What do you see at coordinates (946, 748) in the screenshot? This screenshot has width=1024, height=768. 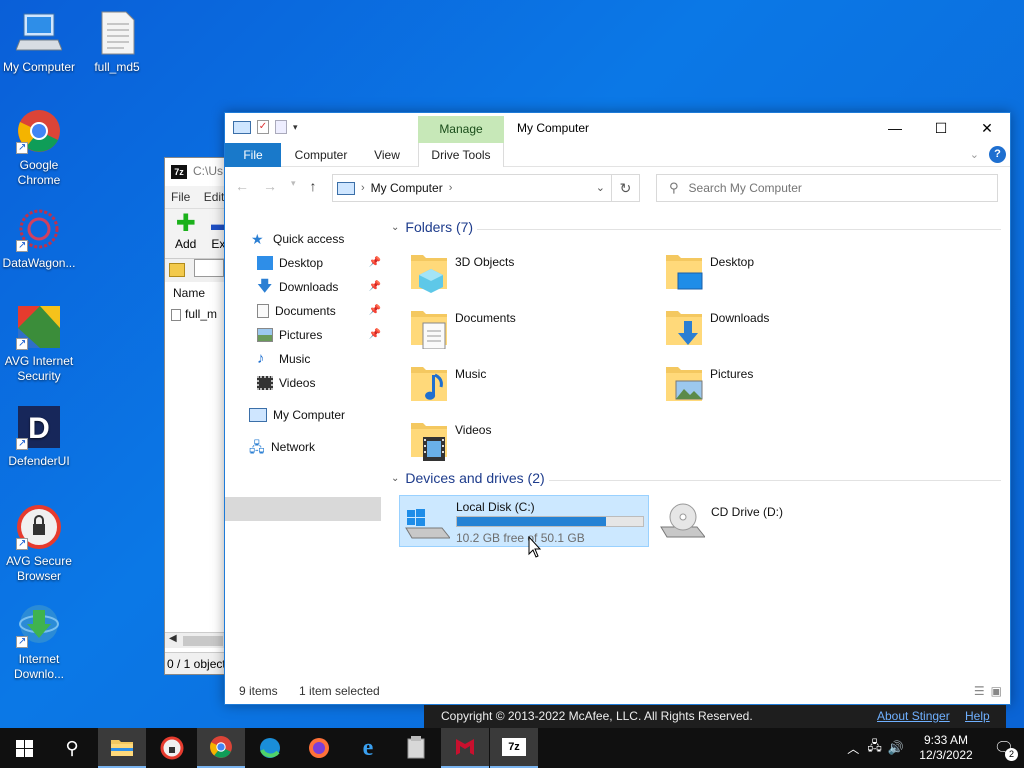 I see `clock: 9:33 AM 12/3/2022` at bounding box center [946, 748].